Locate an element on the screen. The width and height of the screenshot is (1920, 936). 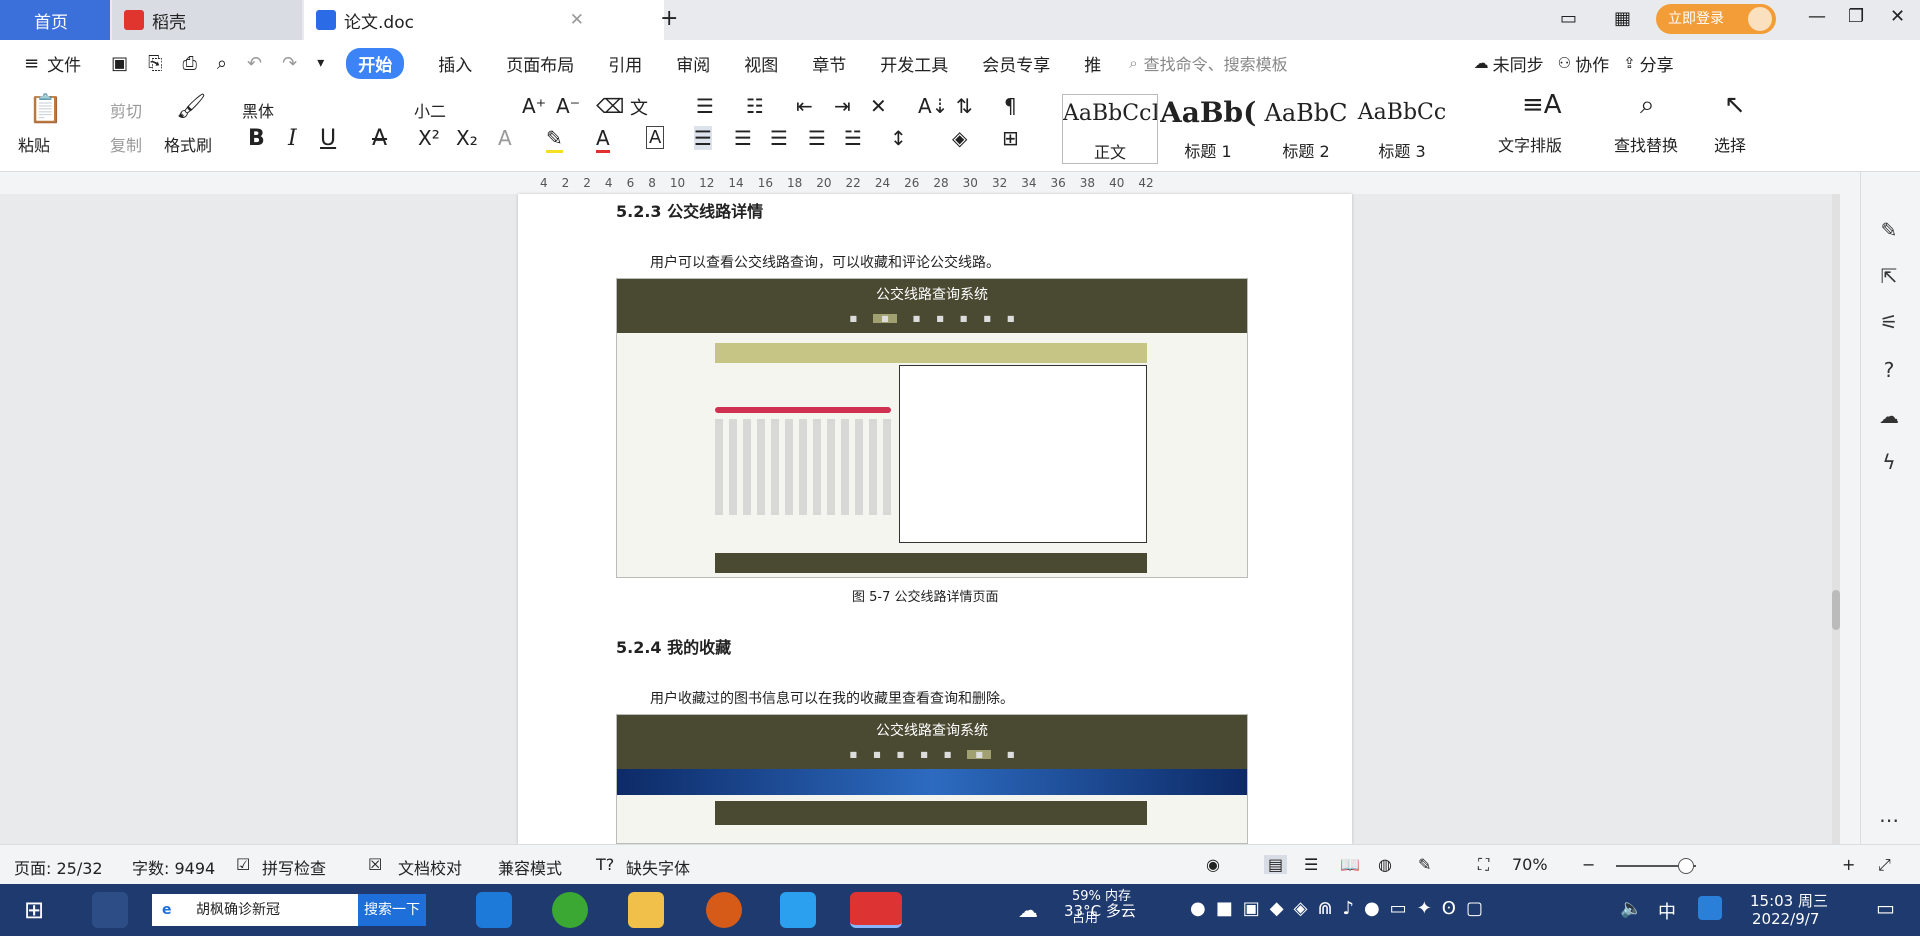
text-layout-button: 文字排版 is located at coordinates (1530, 144).